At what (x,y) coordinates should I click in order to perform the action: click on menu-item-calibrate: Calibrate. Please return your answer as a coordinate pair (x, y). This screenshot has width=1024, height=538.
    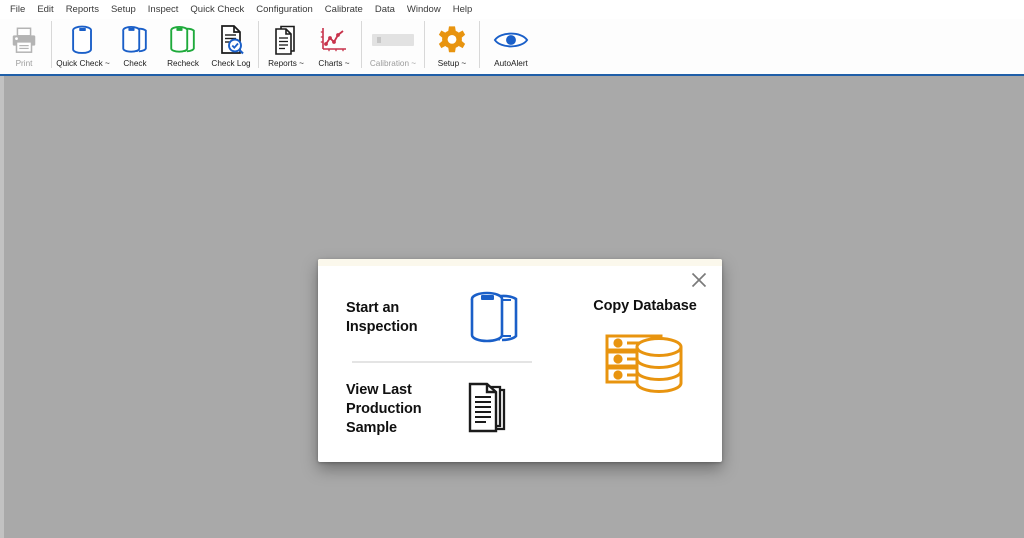
    Looking at the image, I should click on (344, 10).